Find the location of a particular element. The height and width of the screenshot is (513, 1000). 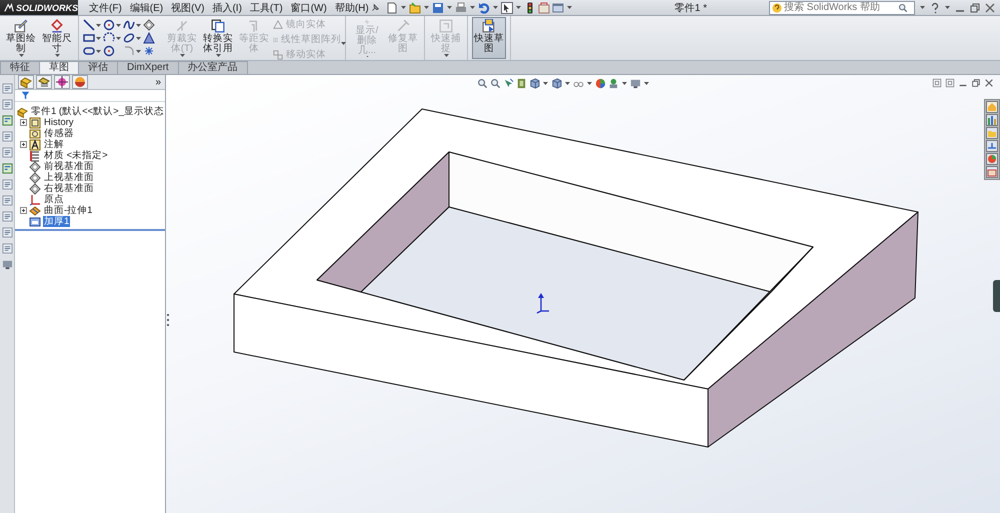

slot-tool-icon is located at coordinates (92, 50).